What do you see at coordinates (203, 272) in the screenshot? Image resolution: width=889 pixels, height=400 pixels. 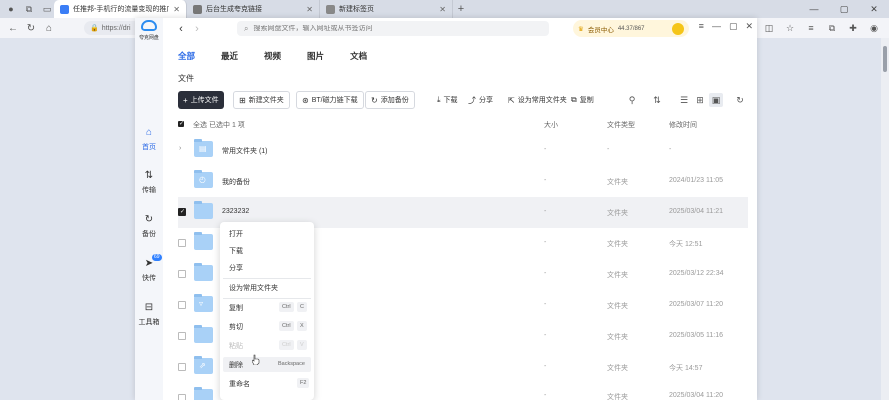 I see `folder-icon` at bounding box center [203, 272].